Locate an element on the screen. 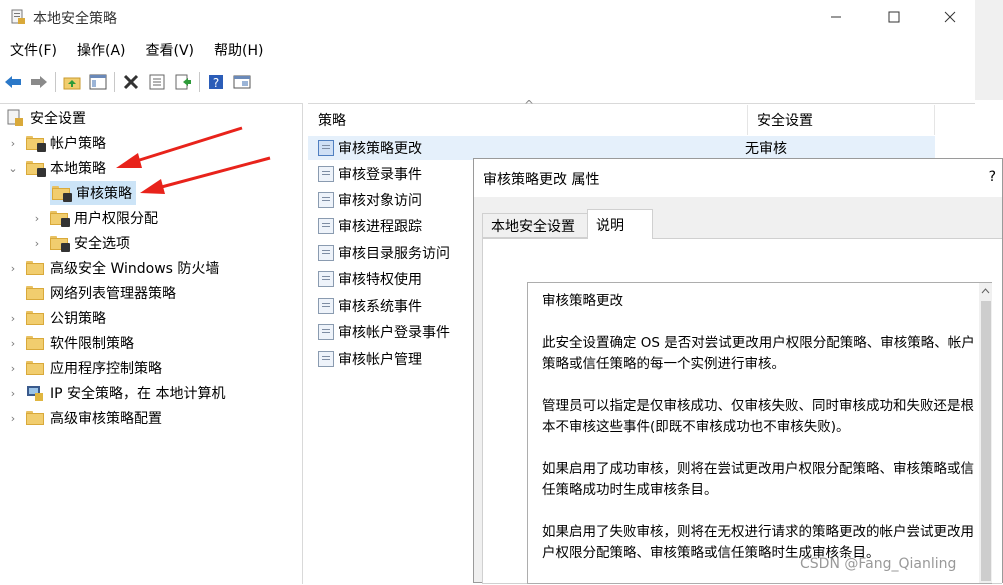  table-row: 审核对象访问 is located at coordinates (365, 200).